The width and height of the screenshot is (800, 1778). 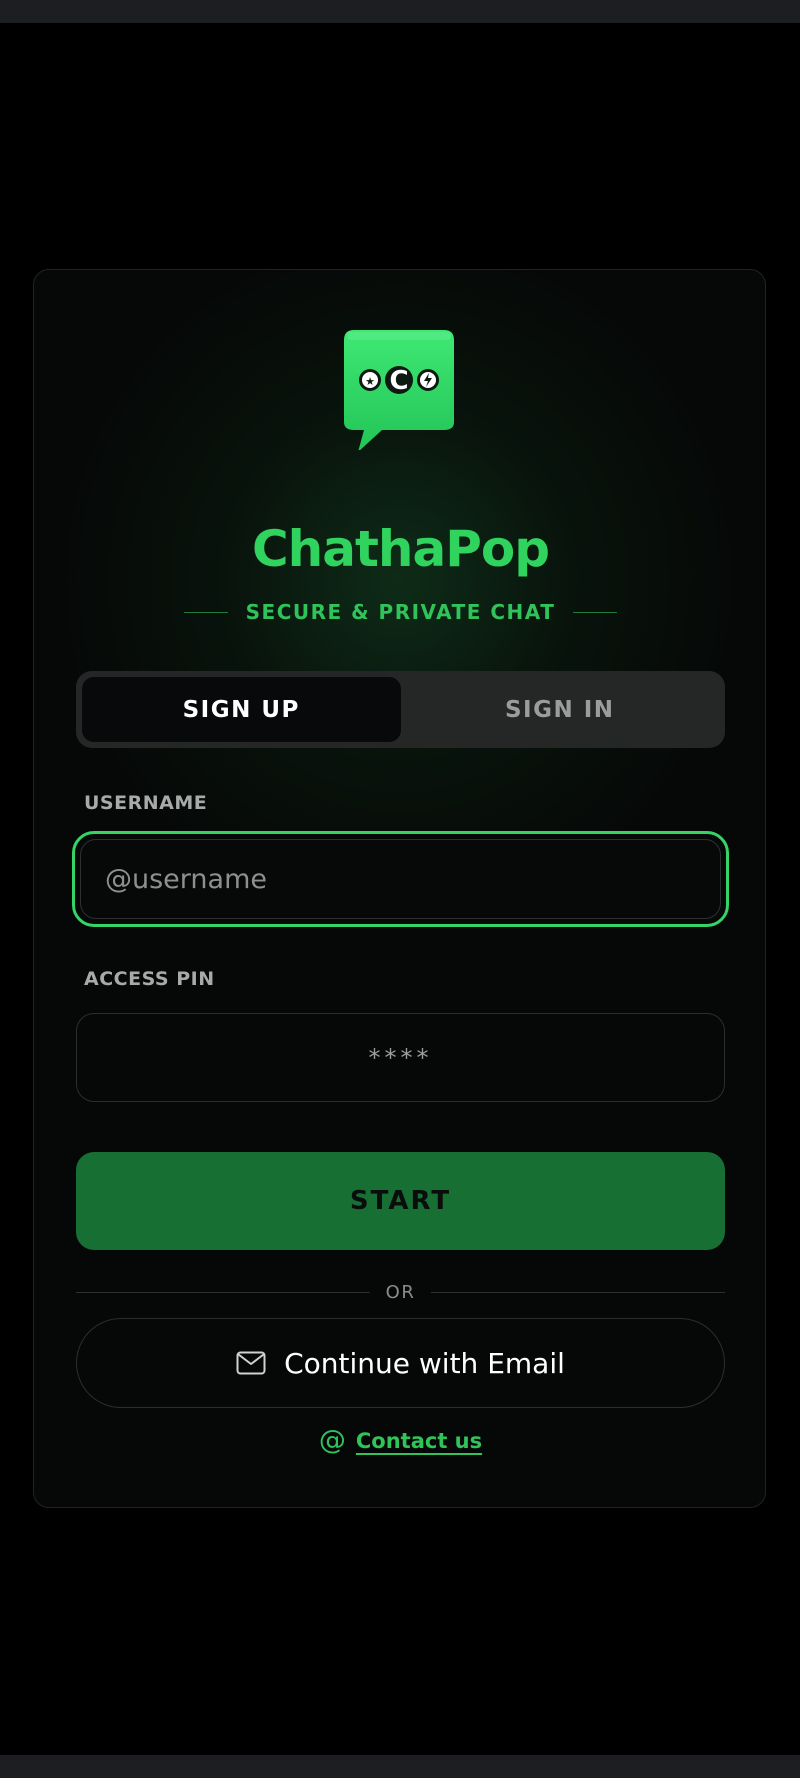 What do you see at coordinates (400, 11) in the screenshot?
I see `status-bar` at bounding box center [400, 11].